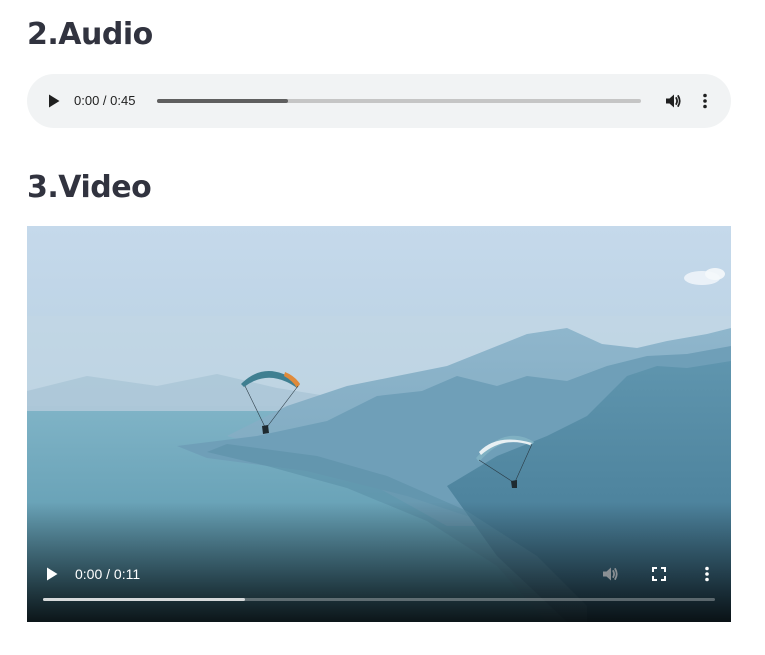 This screenshot has height=655, width=765. I want to click on audio-buffered-range, so click(222, 101).